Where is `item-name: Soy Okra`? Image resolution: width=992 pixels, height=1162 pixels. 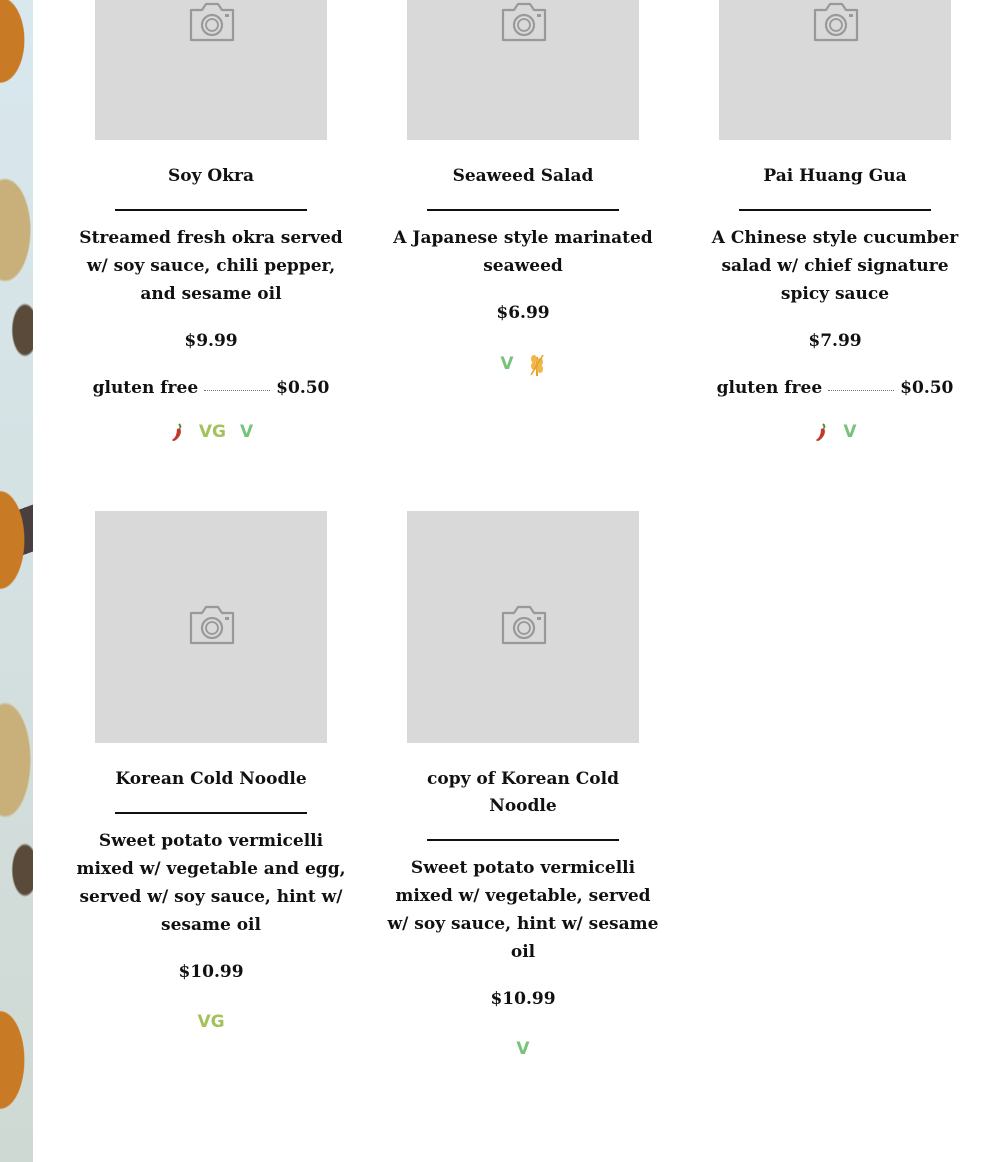 item-name: Soy Okra is located at coordinates (211, 176).